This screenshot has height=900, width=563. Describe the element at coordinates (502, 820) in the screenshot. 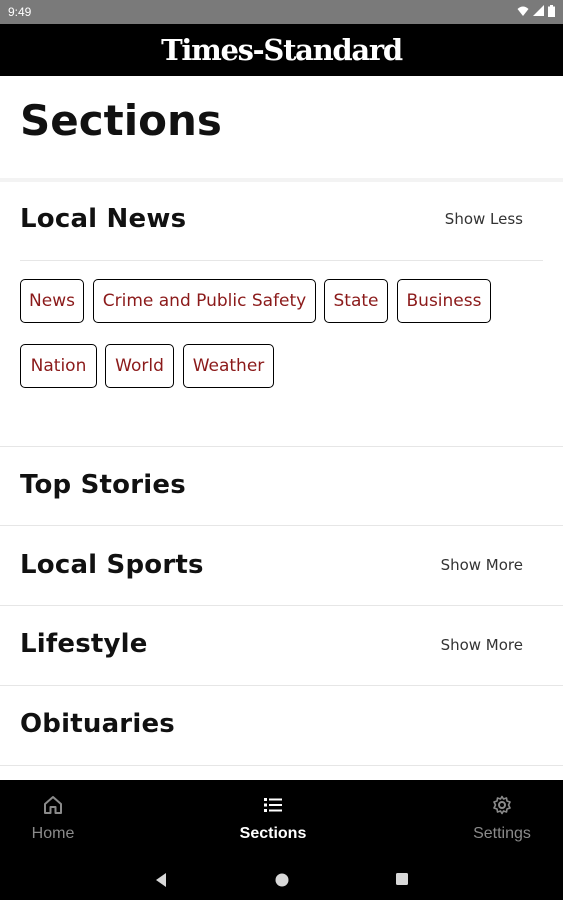

I see `nav-settings: Settings` at that location.